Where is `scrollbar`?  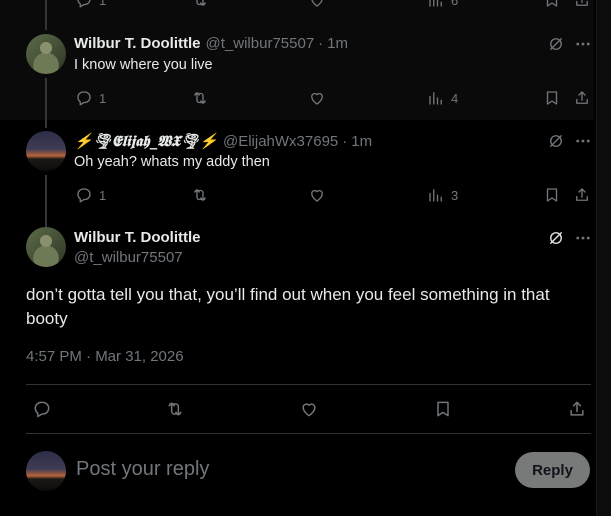
scrollbar is located at coordinates (603, 258).